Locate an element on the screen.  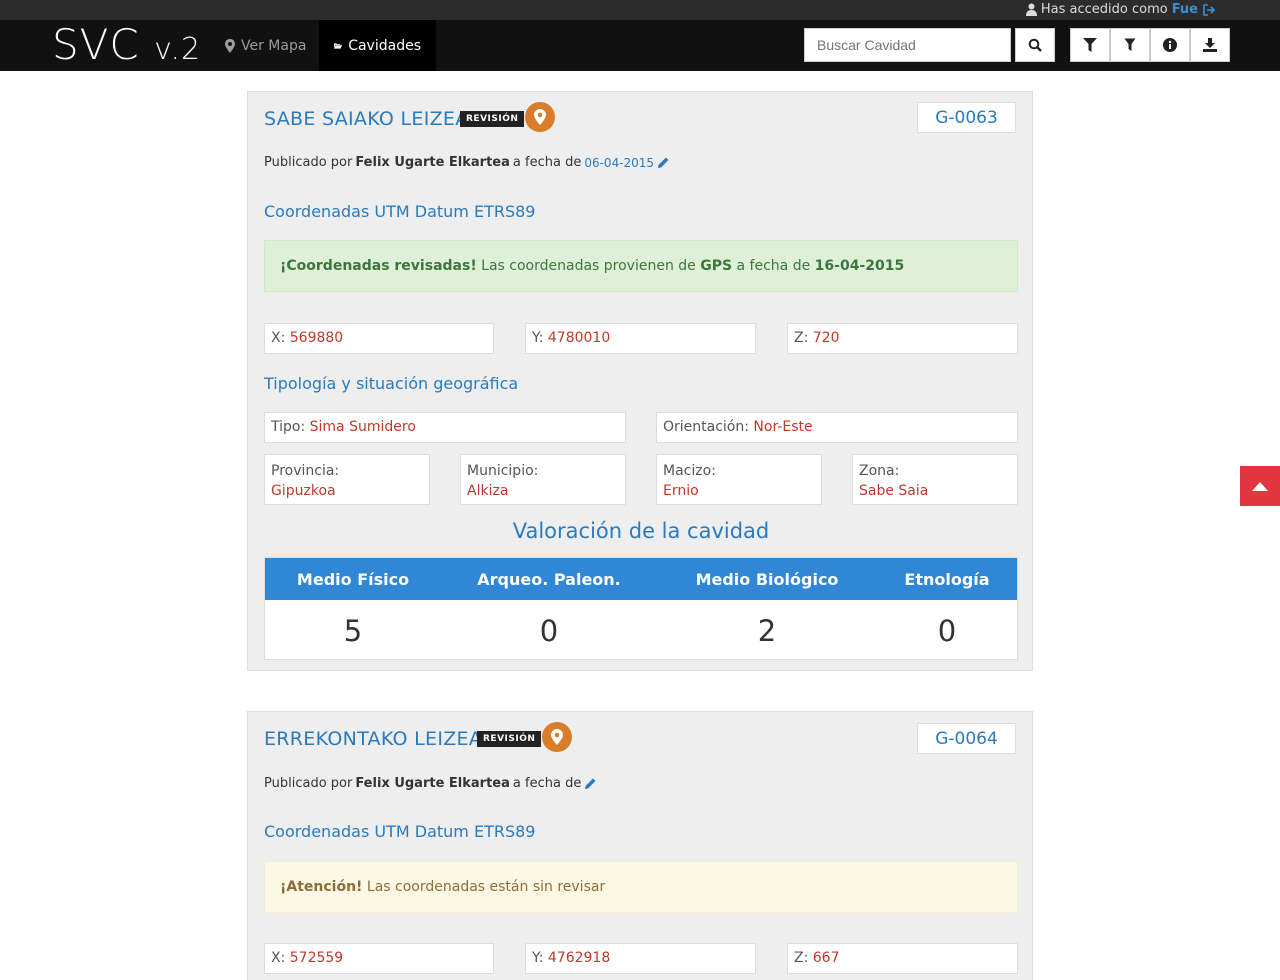
municipio-label: Municipio: is located at coordinates (503, 471).